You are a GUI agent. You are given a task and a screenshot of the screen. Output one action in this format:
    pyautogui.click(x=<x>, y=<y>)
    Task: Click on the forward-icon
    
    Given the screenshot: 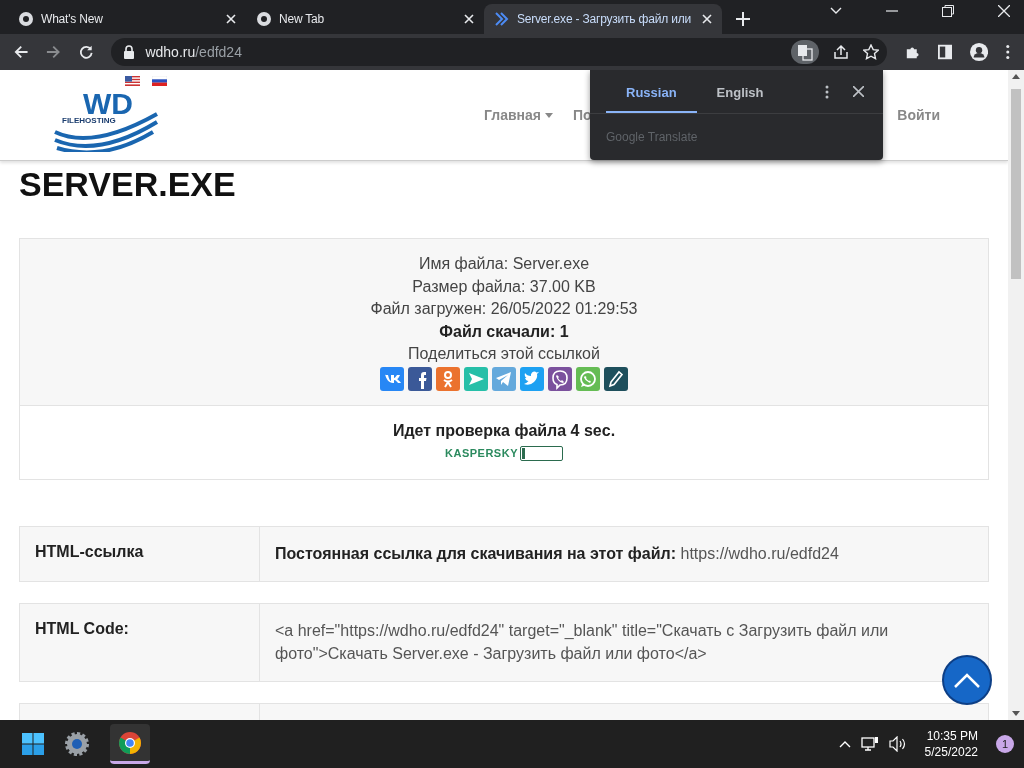 What is the action you would take?
    pyautogui.click(x=53, y=52)
    